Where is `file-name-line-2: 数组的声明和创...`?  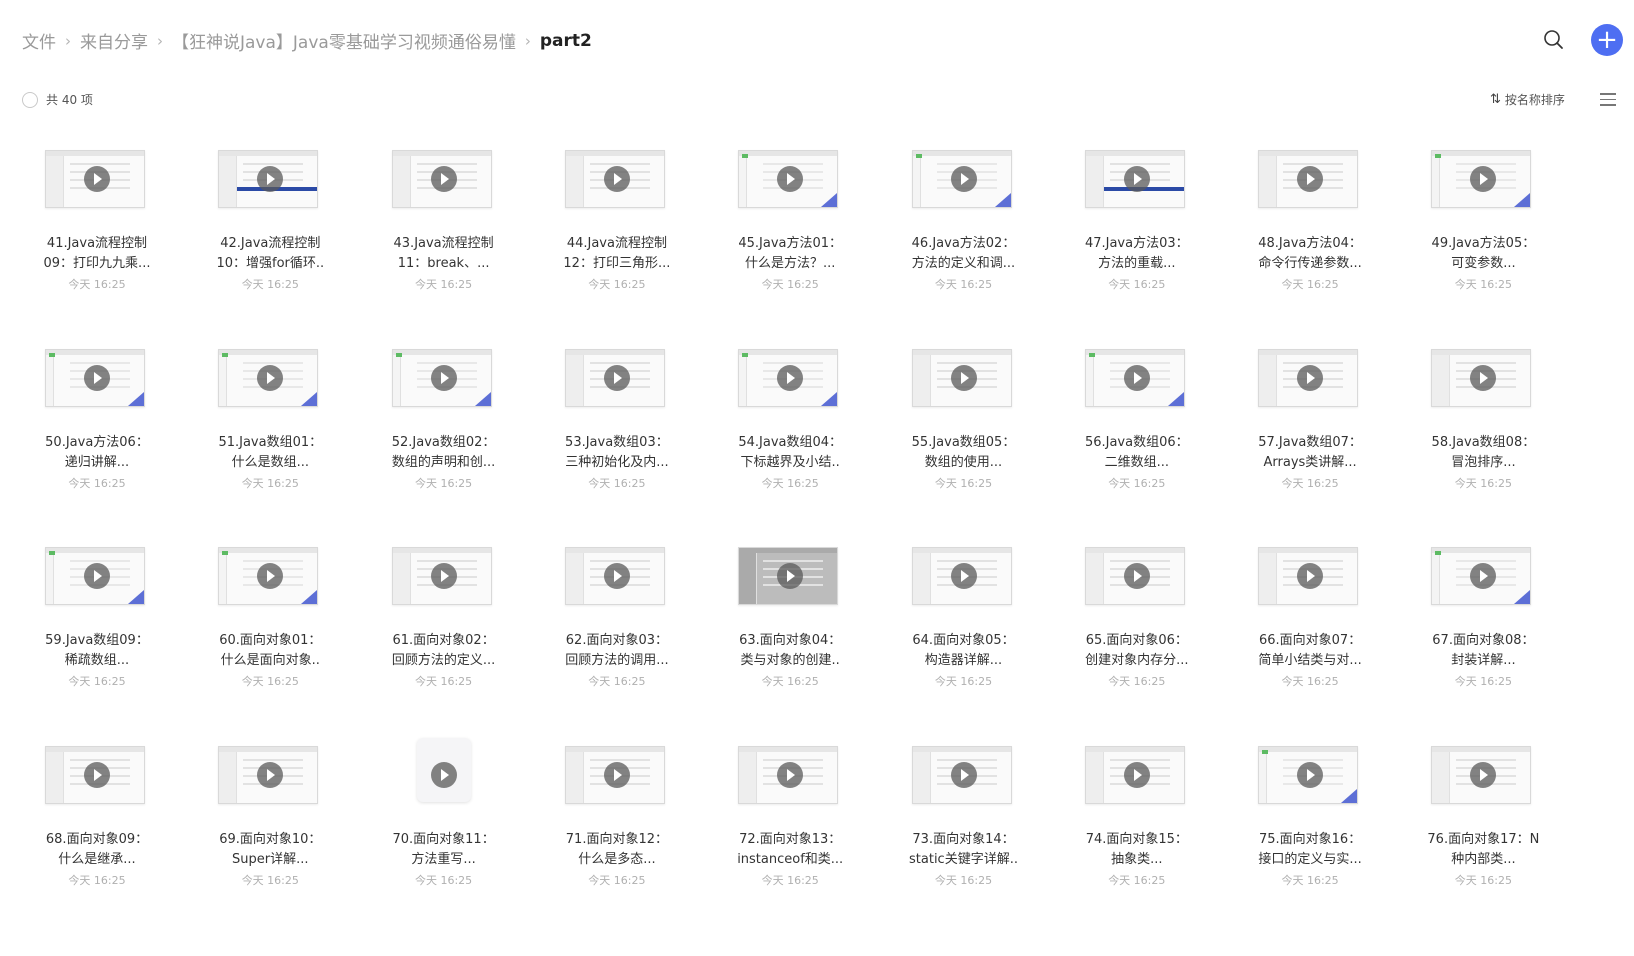
file-name-line-2: 数组的声明和创... is located at coordinates (443, 462).